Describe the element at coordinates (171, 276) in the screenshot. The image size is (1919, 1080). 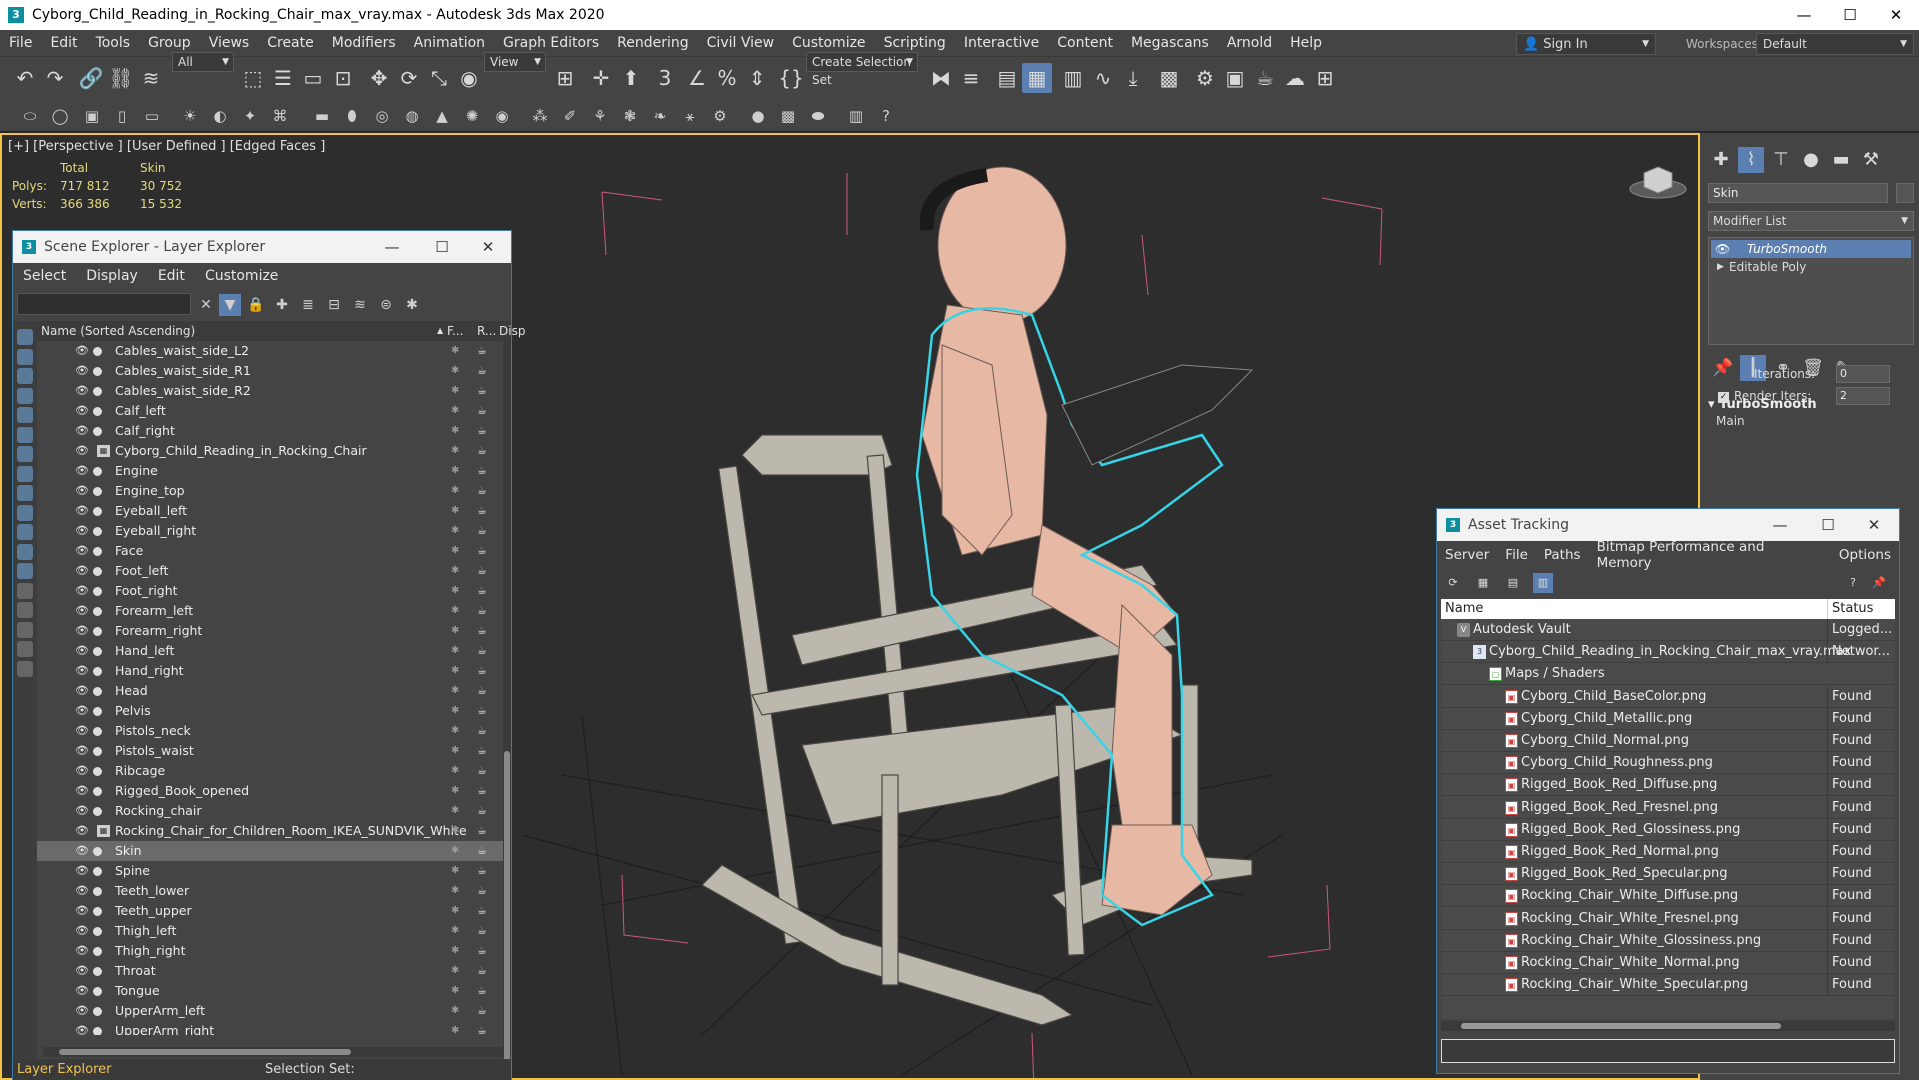
I see `se-menu-edit: Edit` at that location.